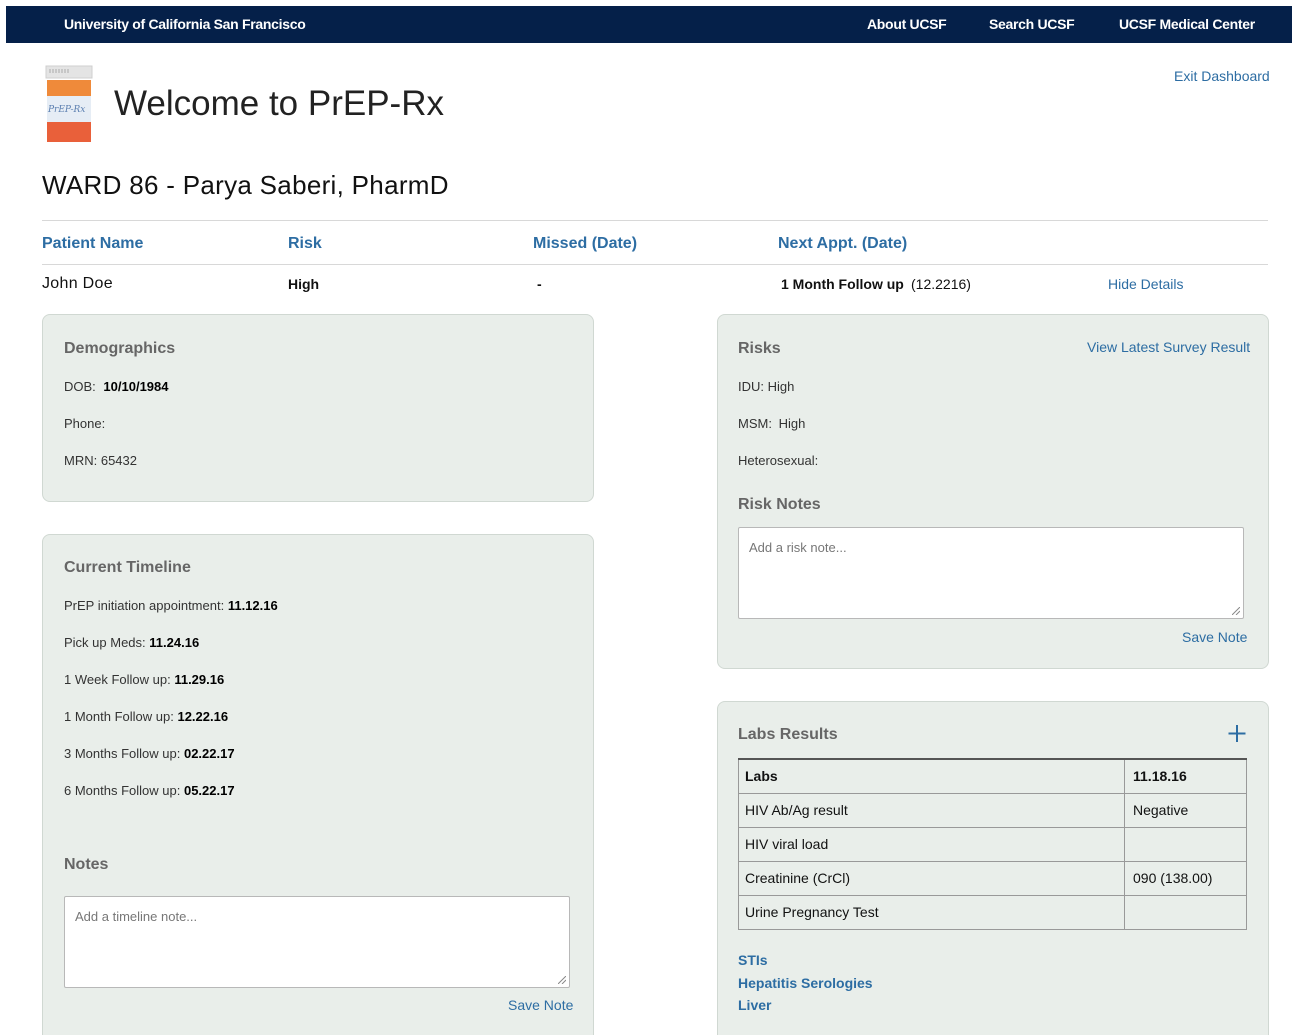  Describe the element at coordinates (751, 386) in the screenshot. I see `risk-item-label: IDU:` at that location.